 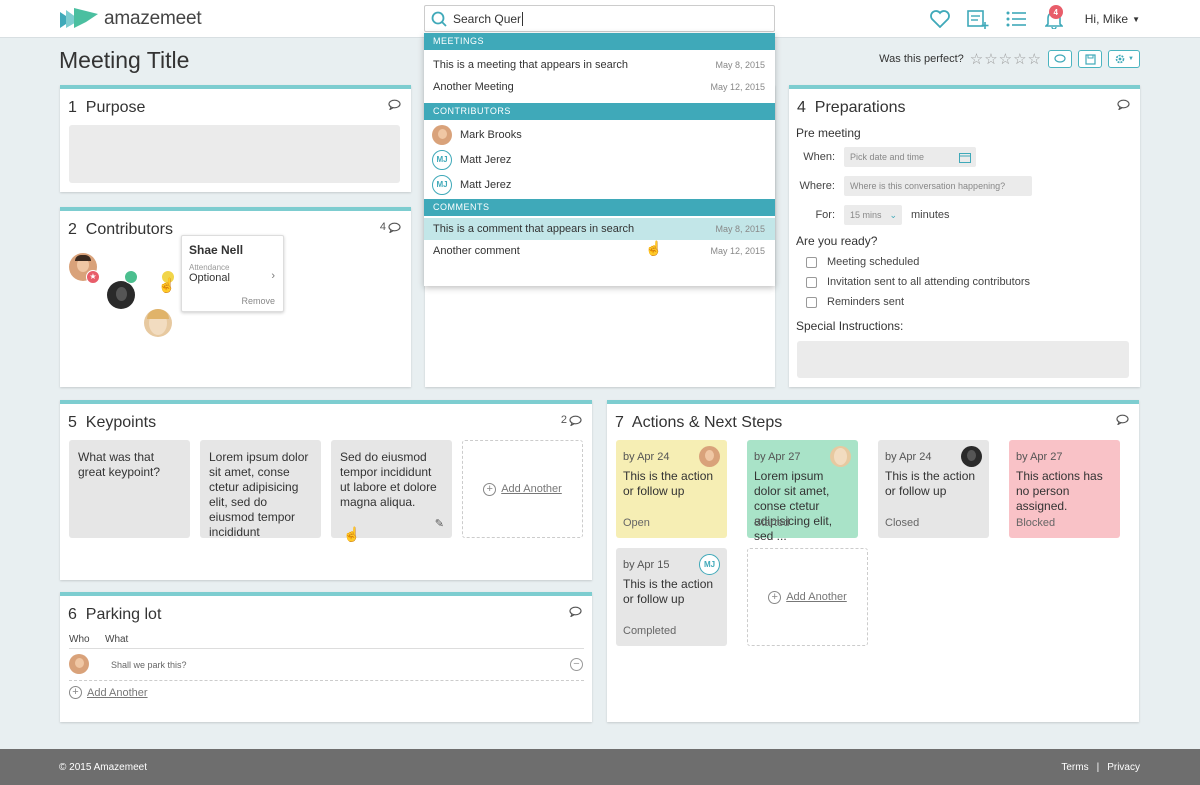 What do you see at coordinates (103, 767) in the screenshot?
I see `copyright: © 2015 Amazemeet` at bounding box center [103, 767].